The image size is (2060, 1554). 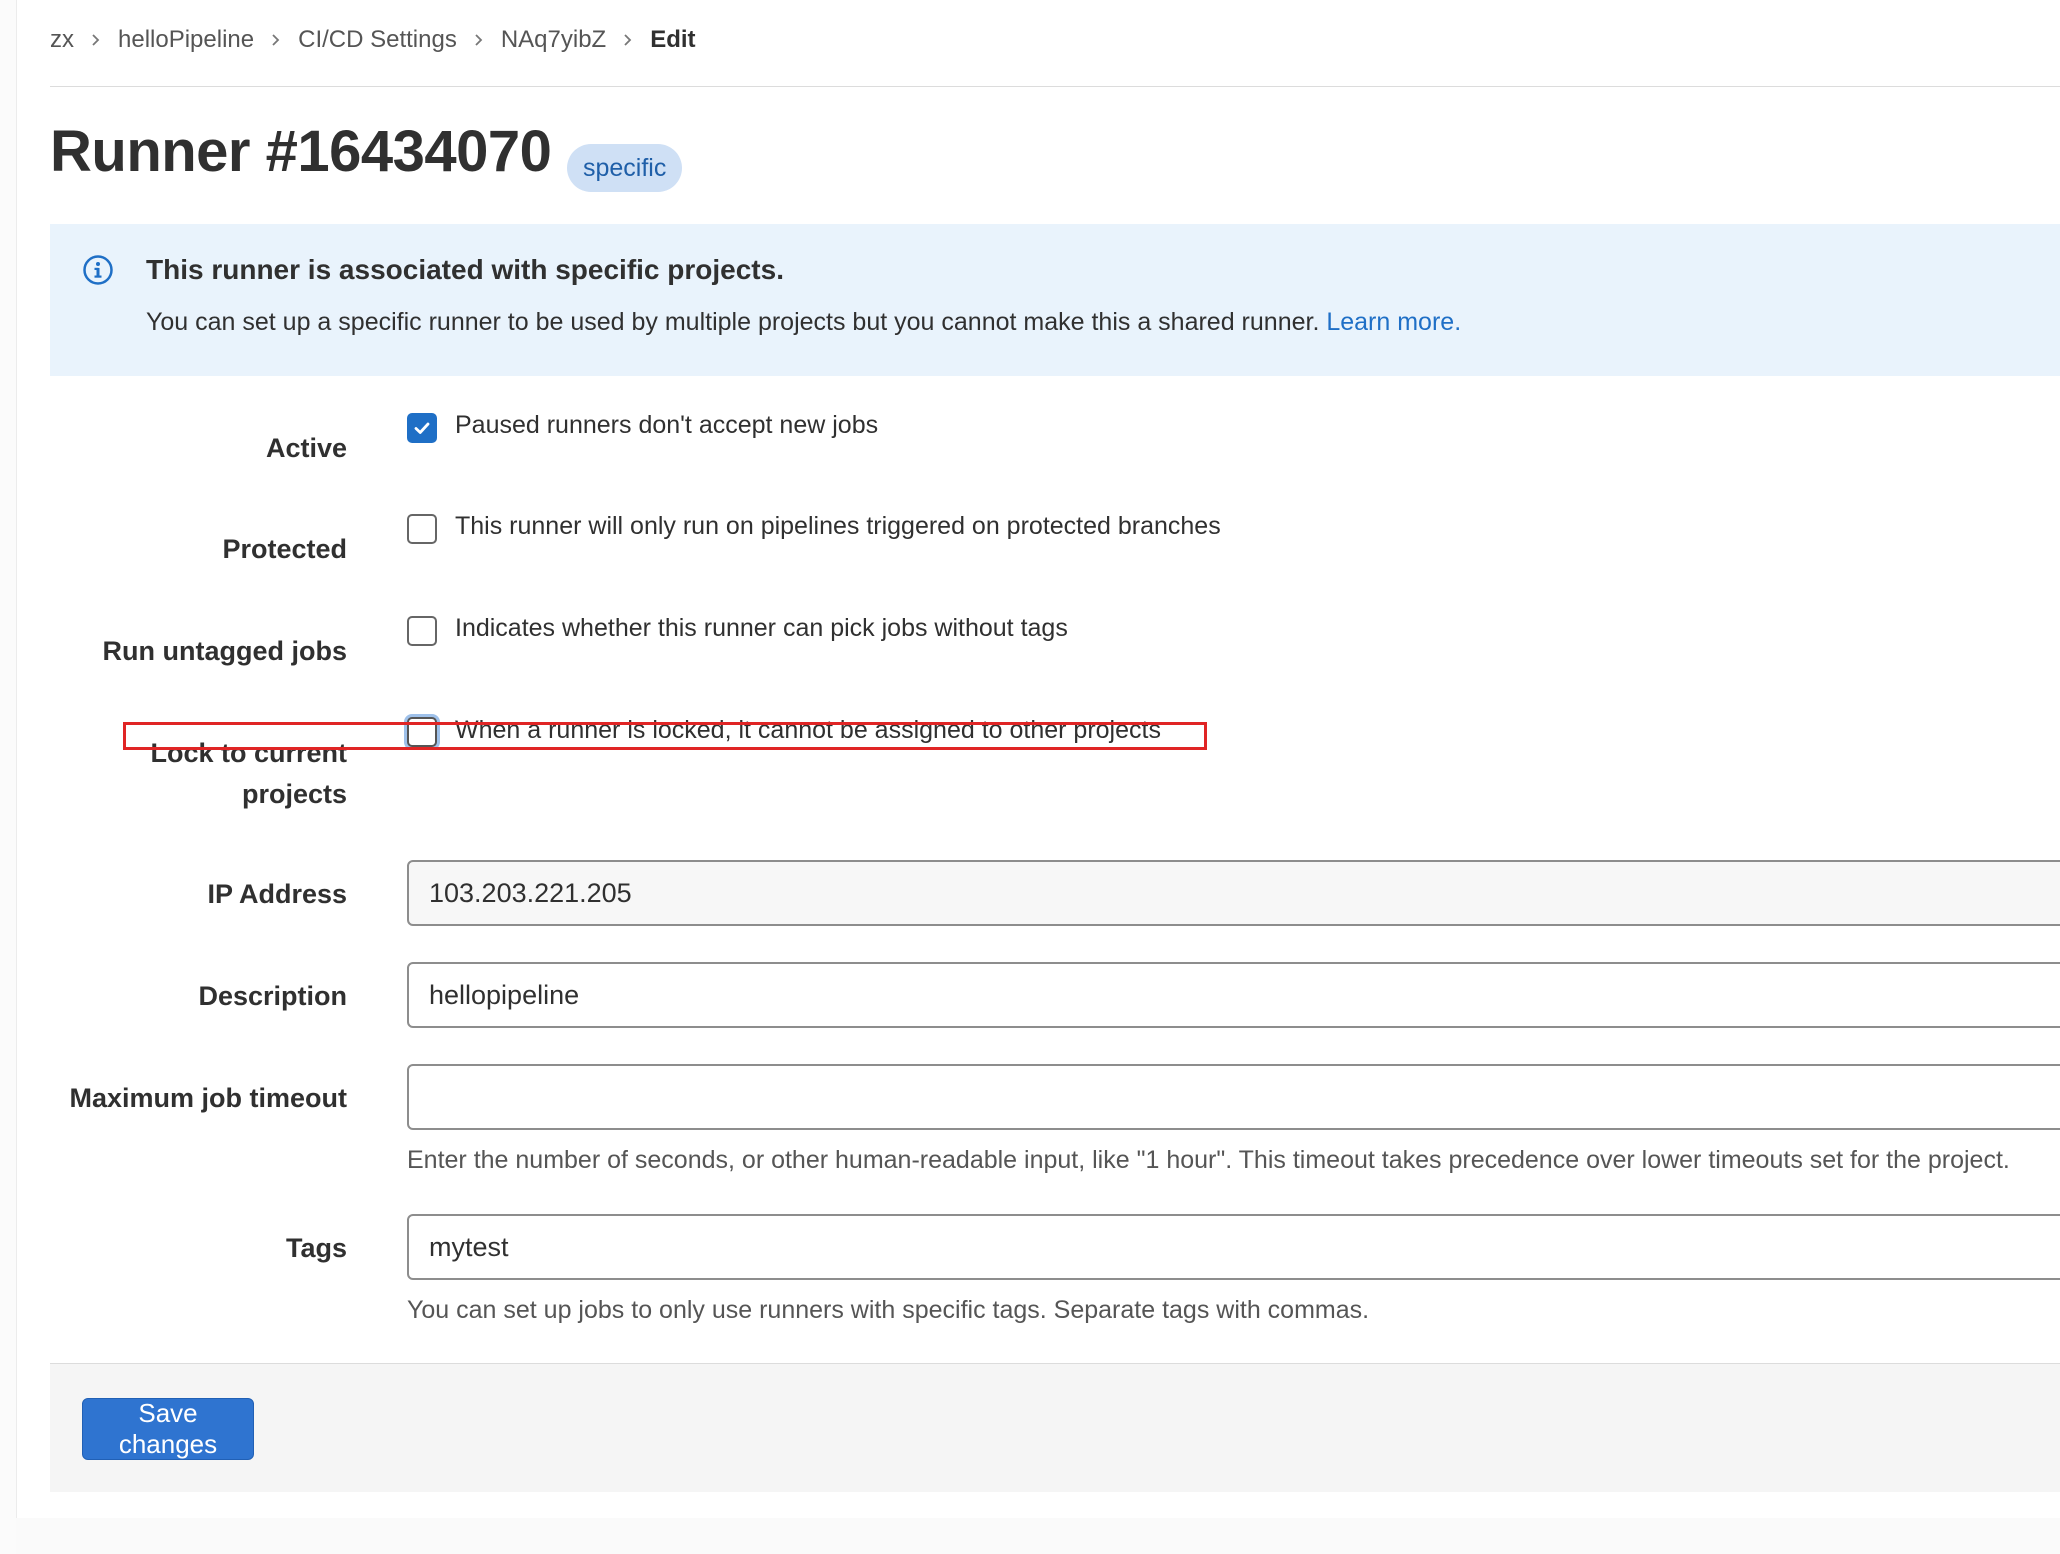 What do you see at coordinates (667, 425) in the screenshot?
I see `active-checkbox-text: Paused runners don't accept new jobs` at bounding box center [667, 425].